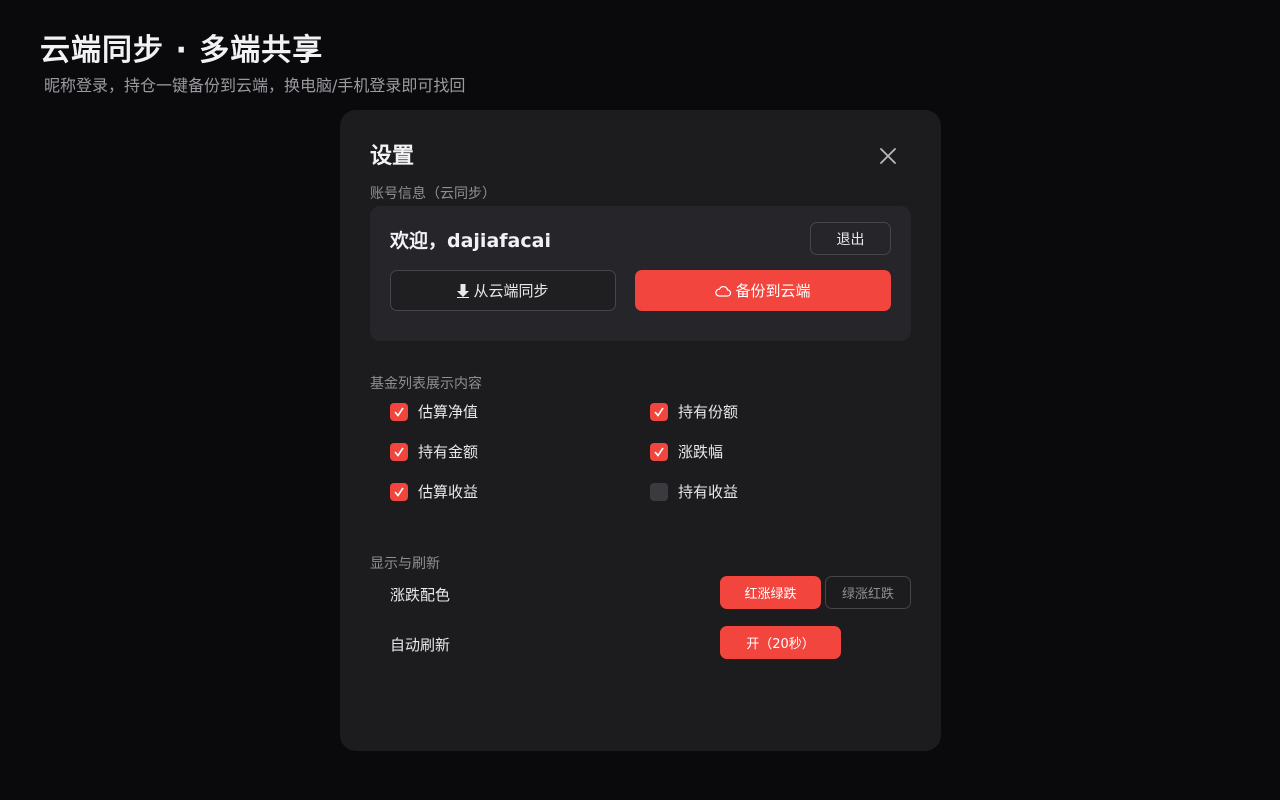 This screenshot has height=800, width=1280. I want to click on checkbox-unchecked, so click(659, 491).